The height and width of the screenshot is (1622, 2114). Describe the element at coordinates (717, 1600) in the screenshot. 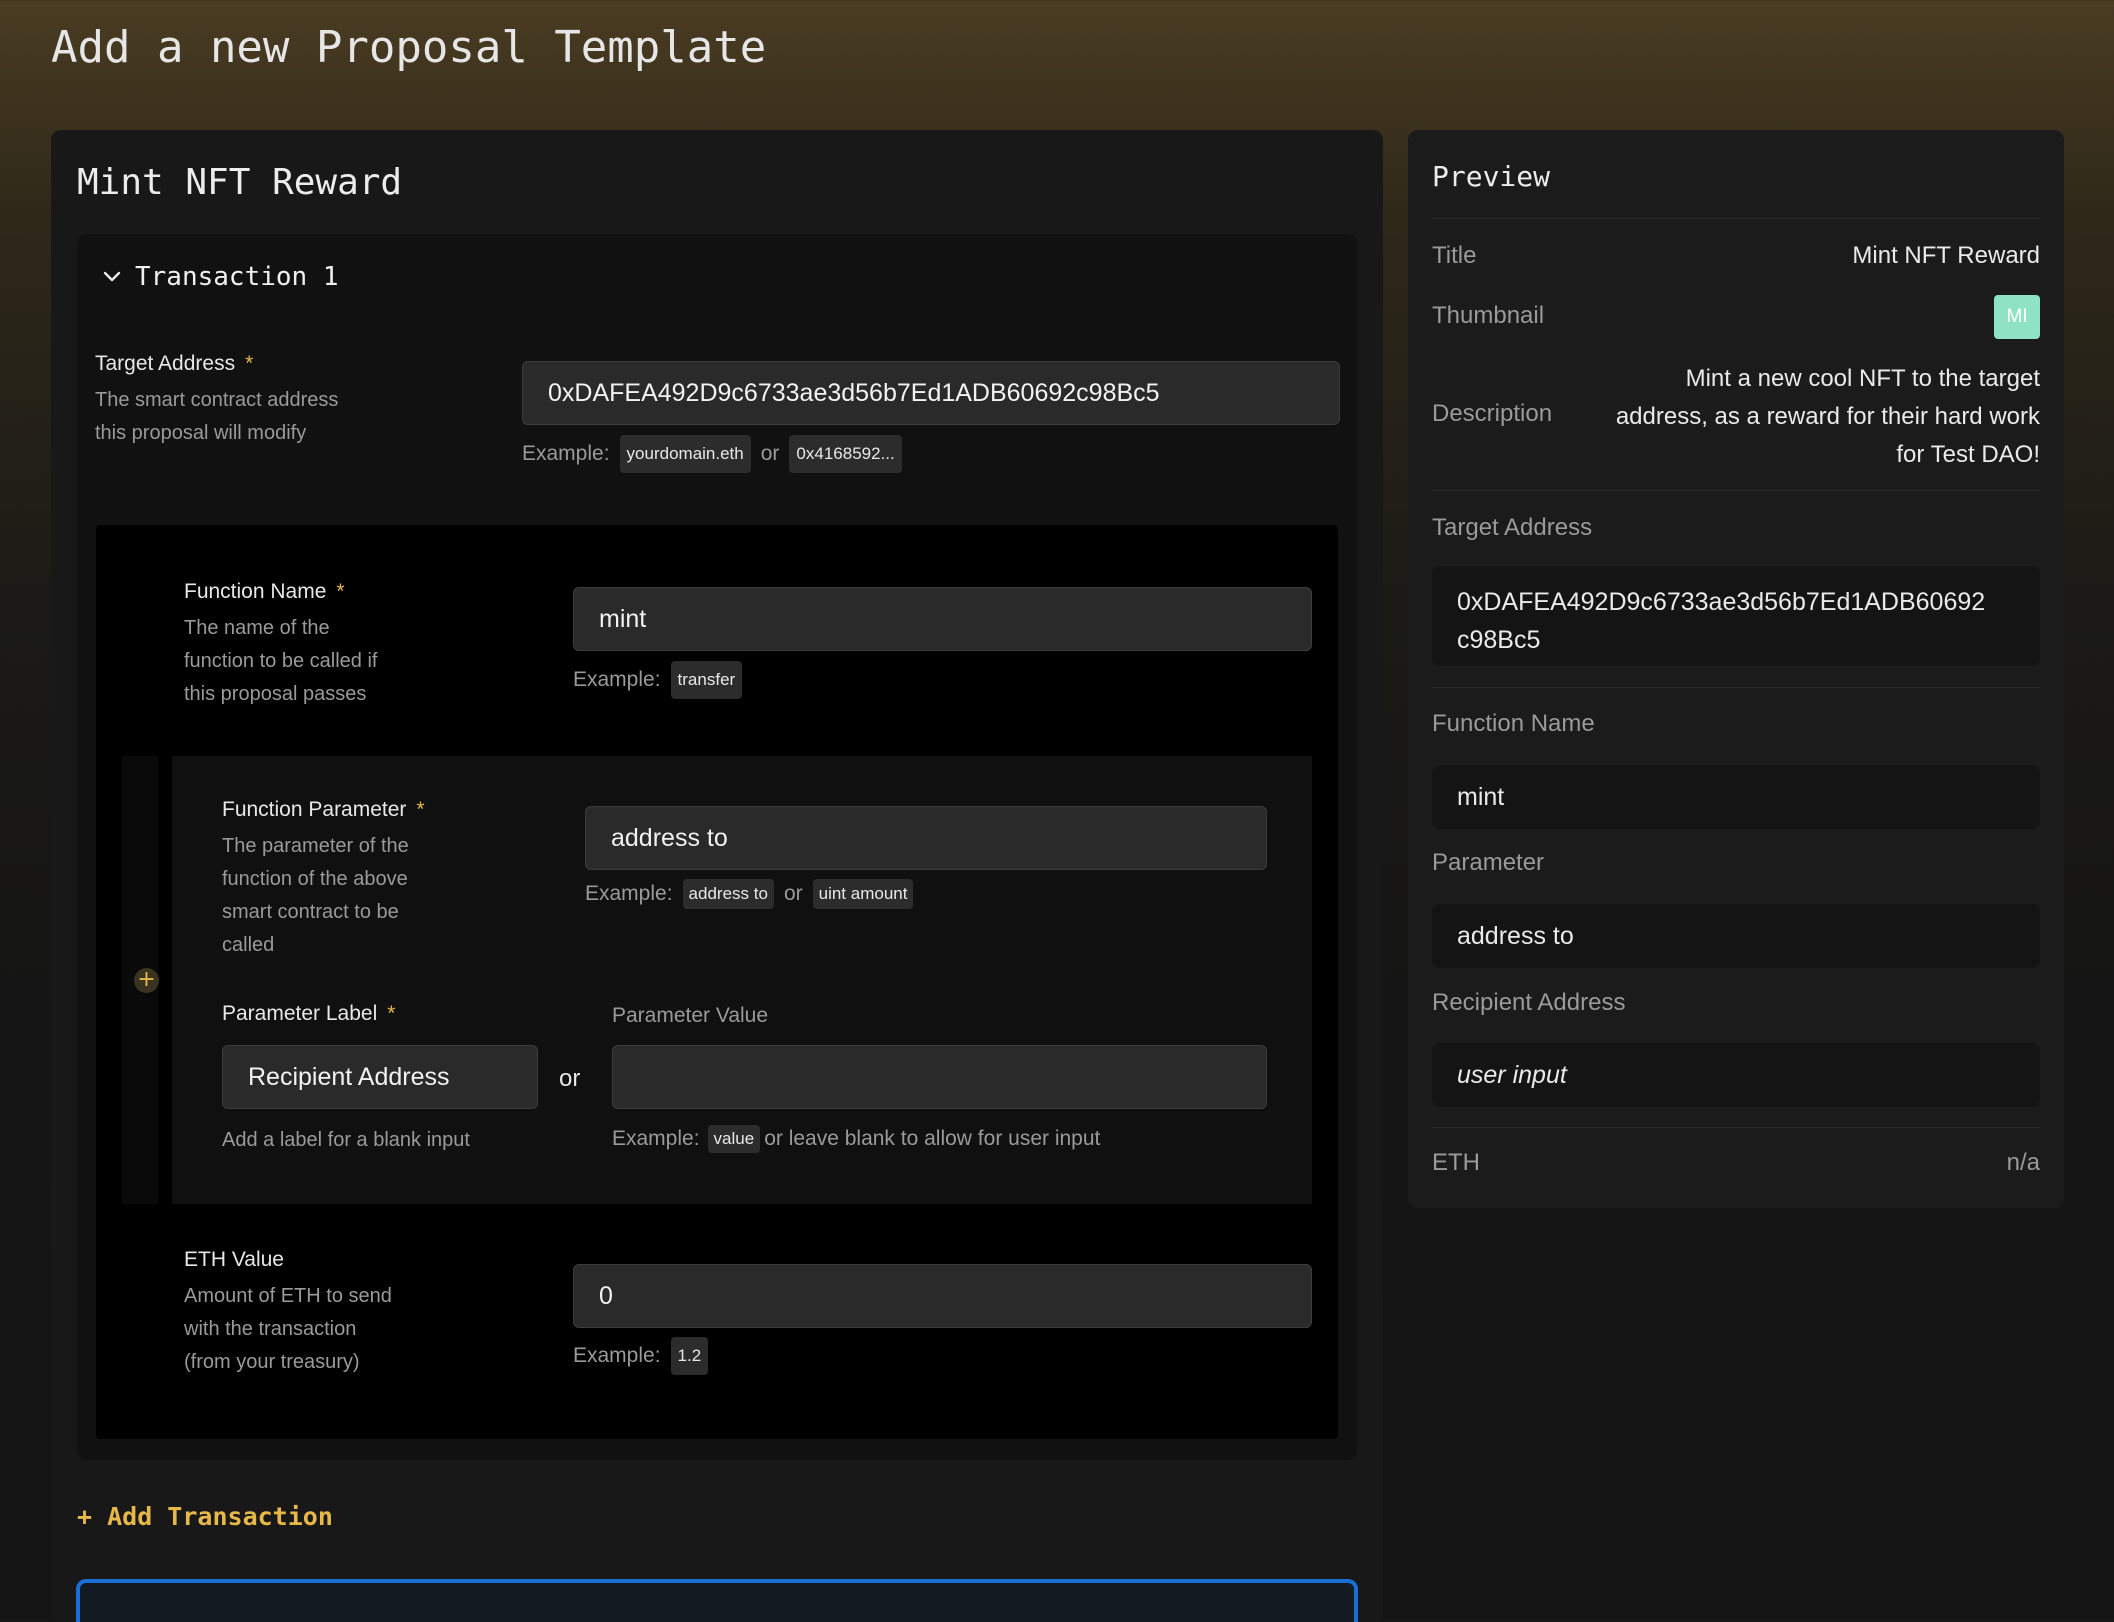

I see `focused-input-box` at that location.